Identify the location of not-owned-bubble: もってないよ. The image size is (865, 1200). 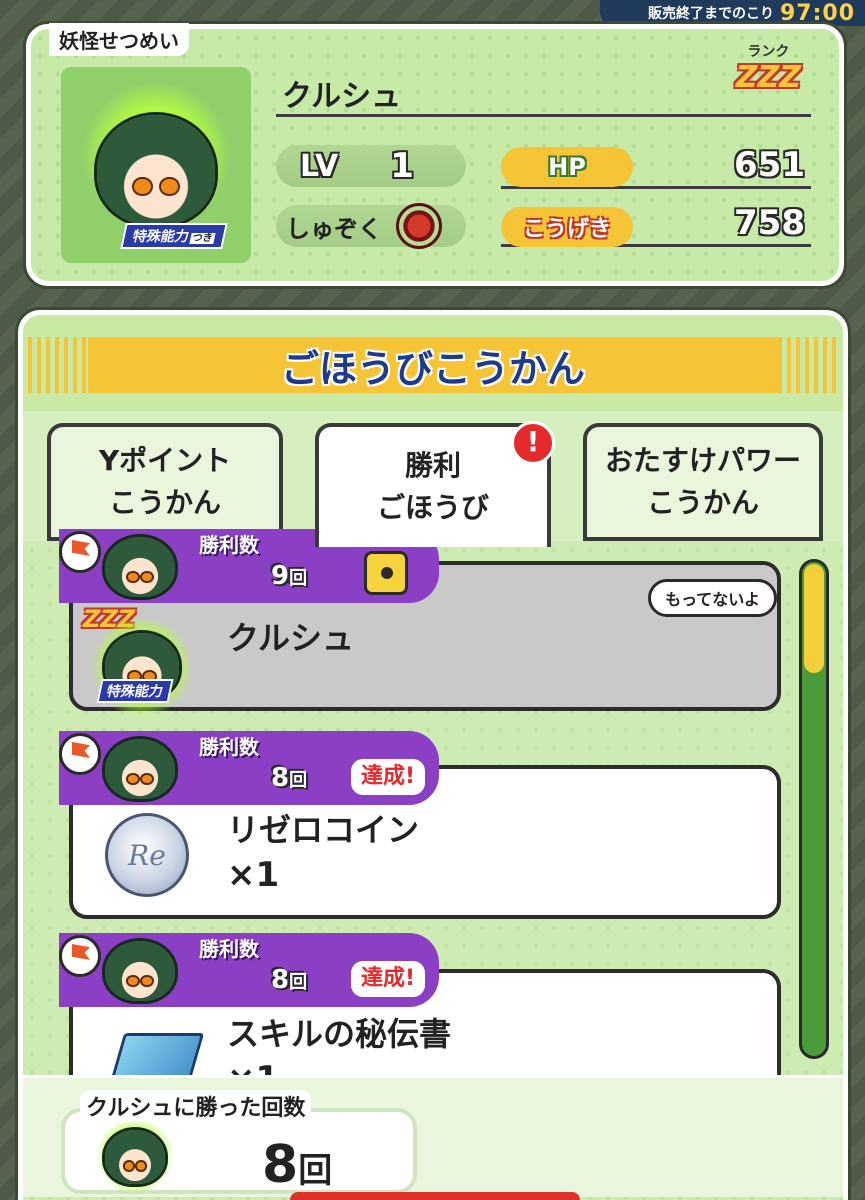
(712, 598).